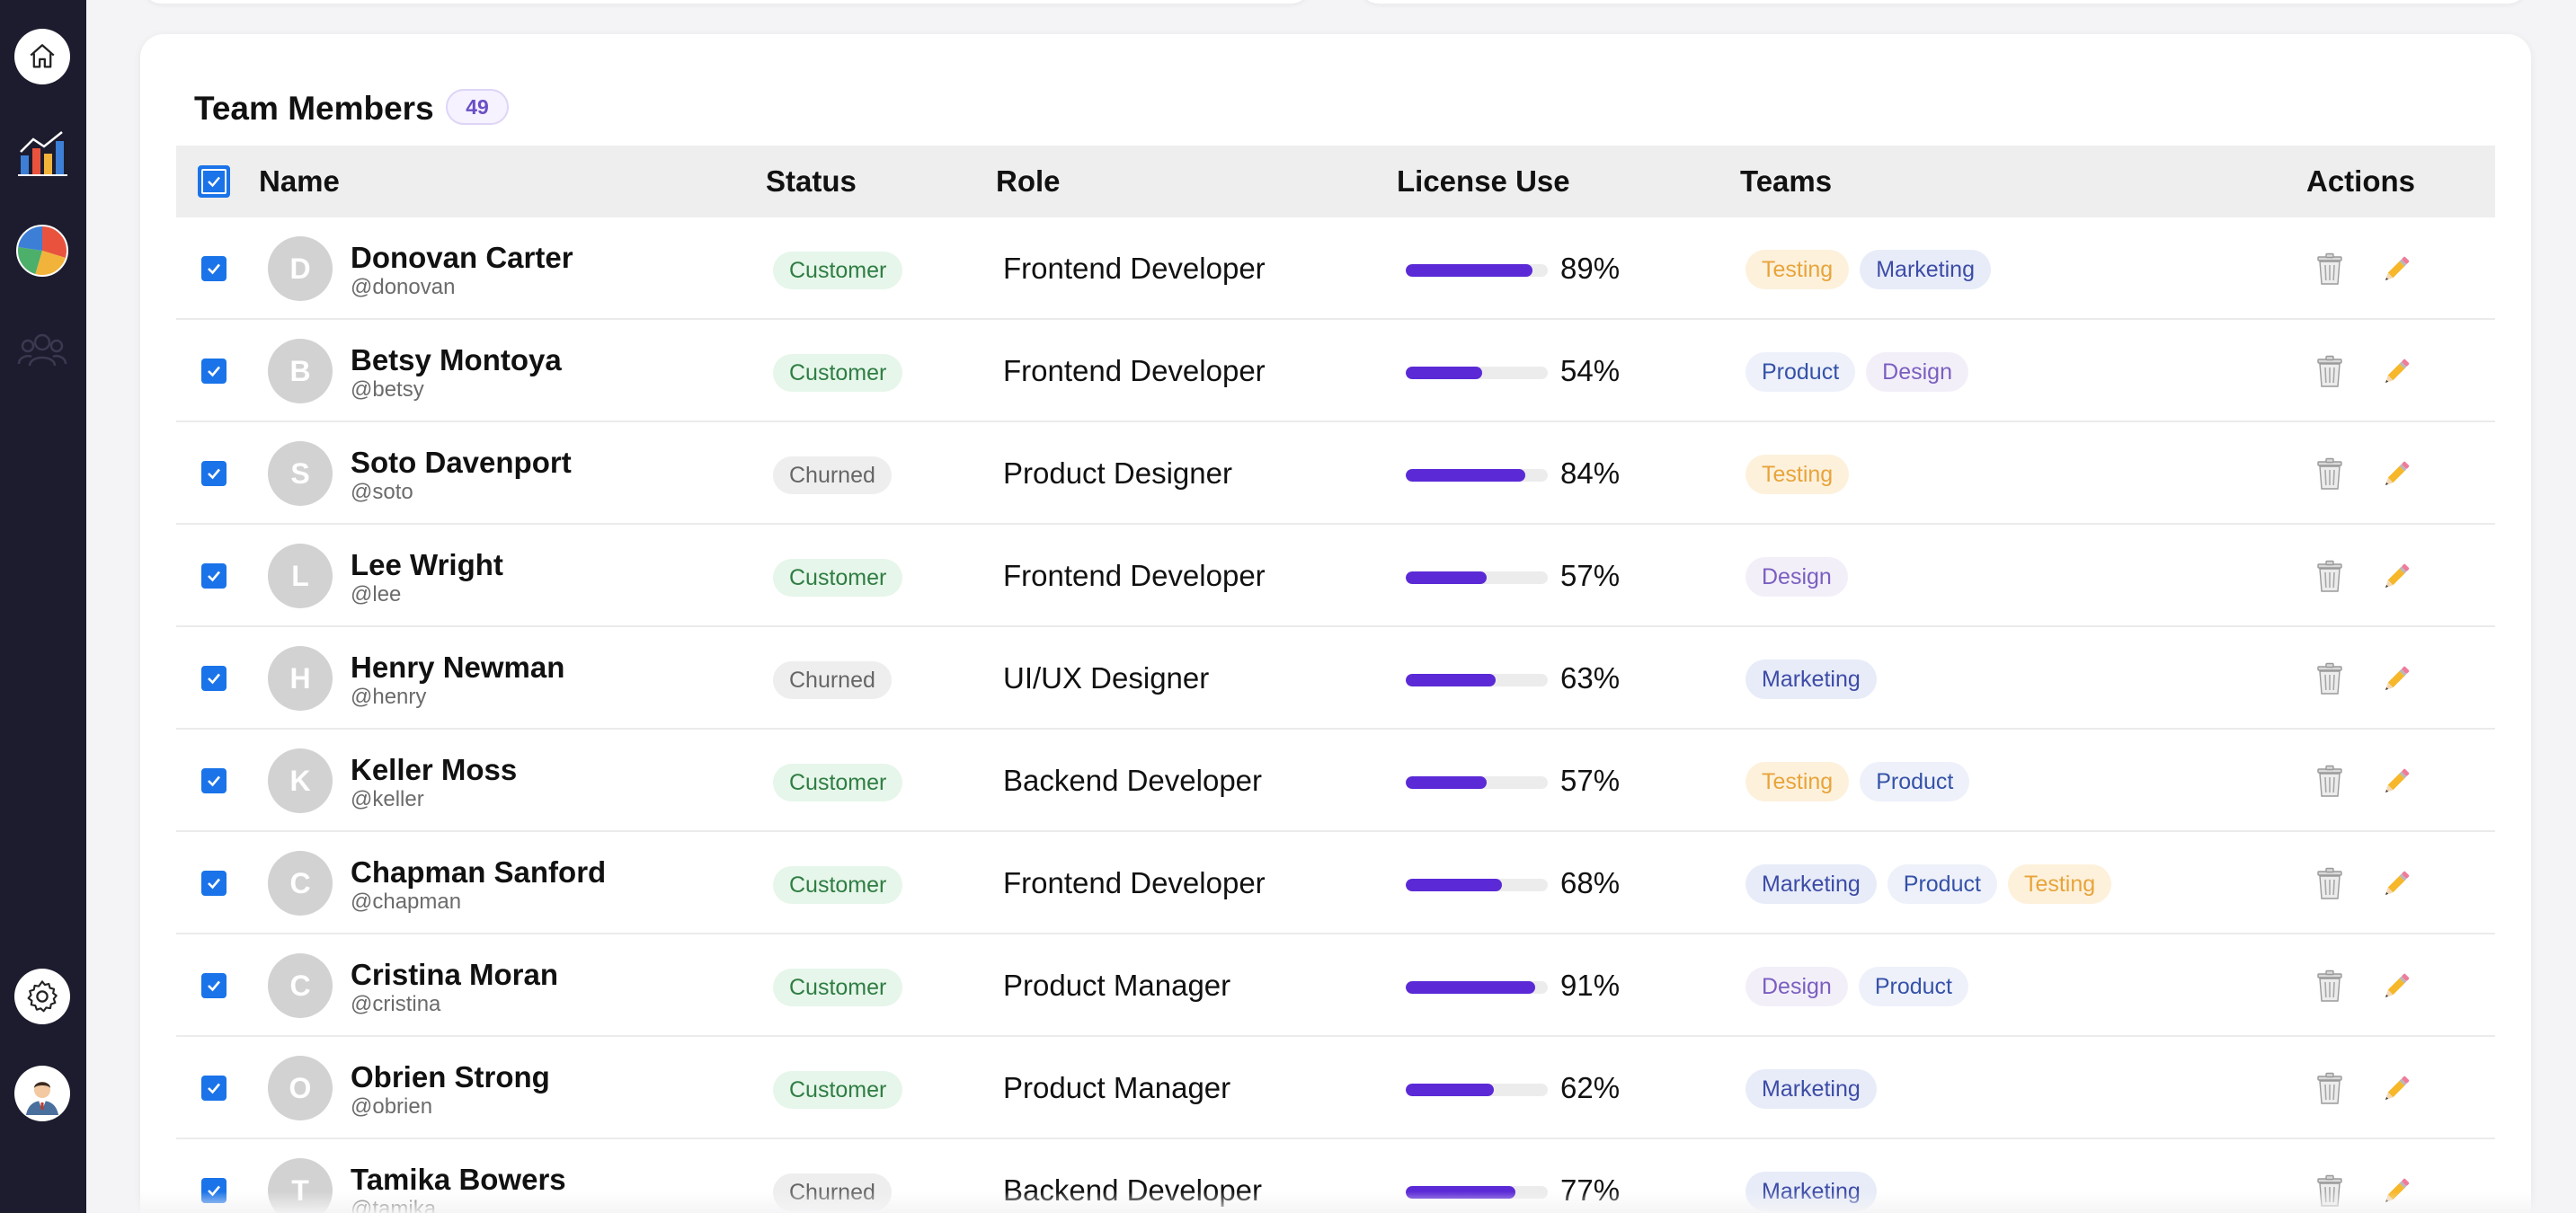 The width and height of the screenshot is (2576, 1213). I want to click on license-percent: 89%, so click(1590, 268).